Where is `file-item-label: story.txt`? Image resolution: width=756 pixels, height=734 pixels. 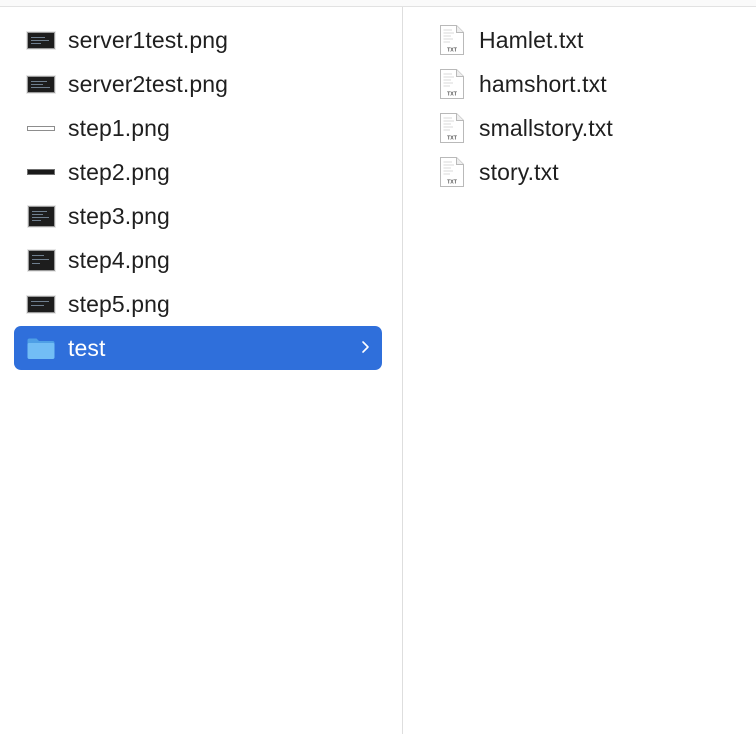
file-item-label: story.txt is located at coordinates (519, 171).